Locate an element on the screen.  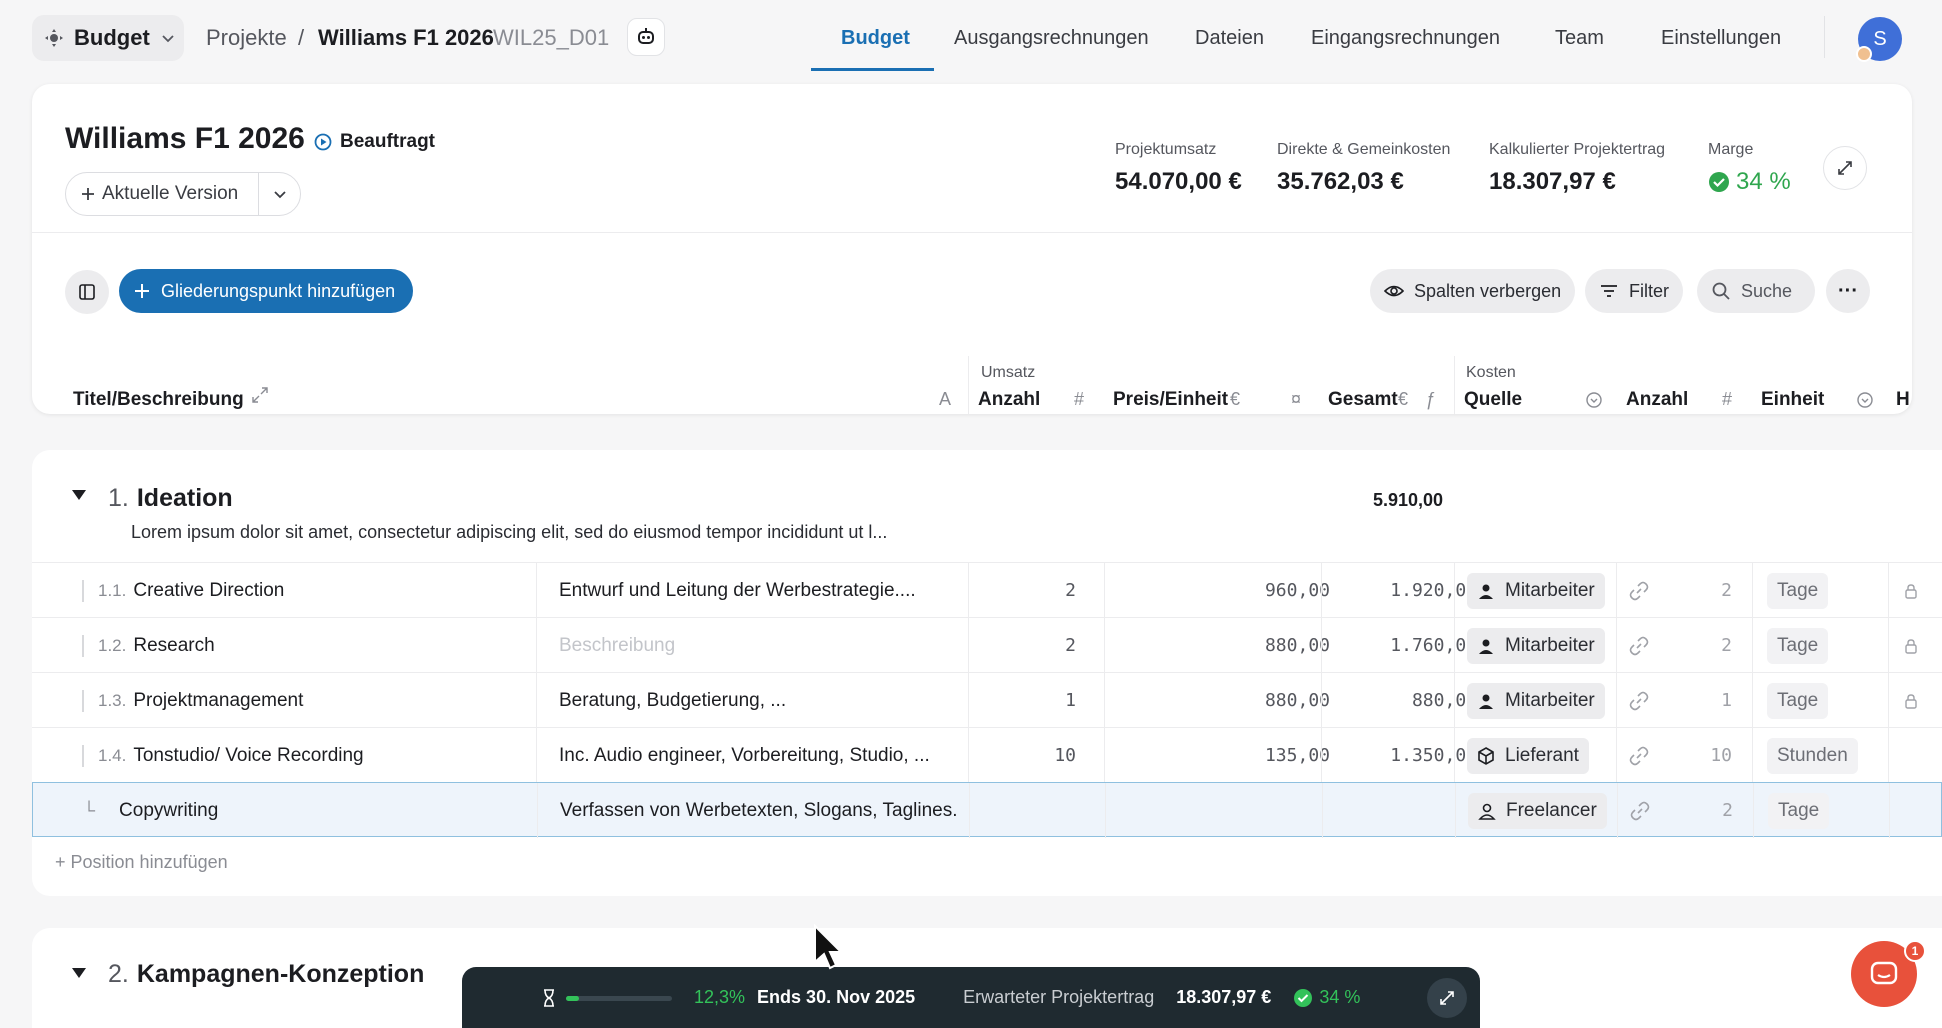
source-tag: Freelancer is located at coordinates (1537, 810).